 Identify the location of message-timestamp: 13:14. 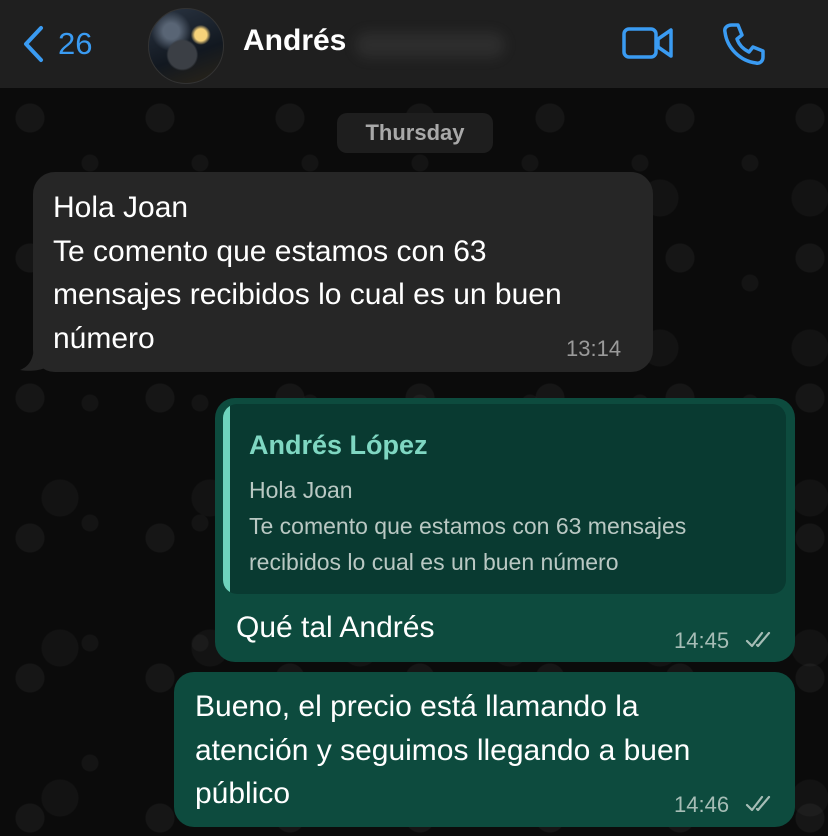
(594, 348).